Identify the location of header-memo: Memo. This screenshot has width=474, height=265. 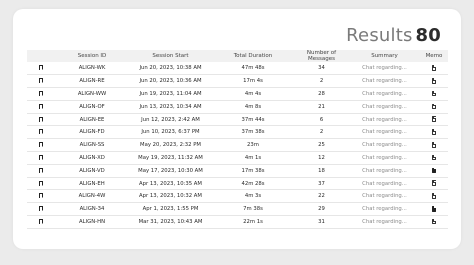
(434, 56).